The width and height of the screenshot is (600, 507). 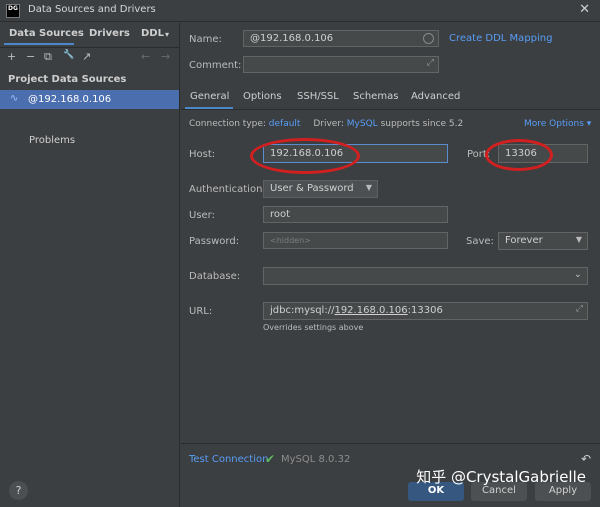 What do you see at coordinates (30, 56) in the screenshot?
I see `remove-icon: −` at bounding box center [30, 56].